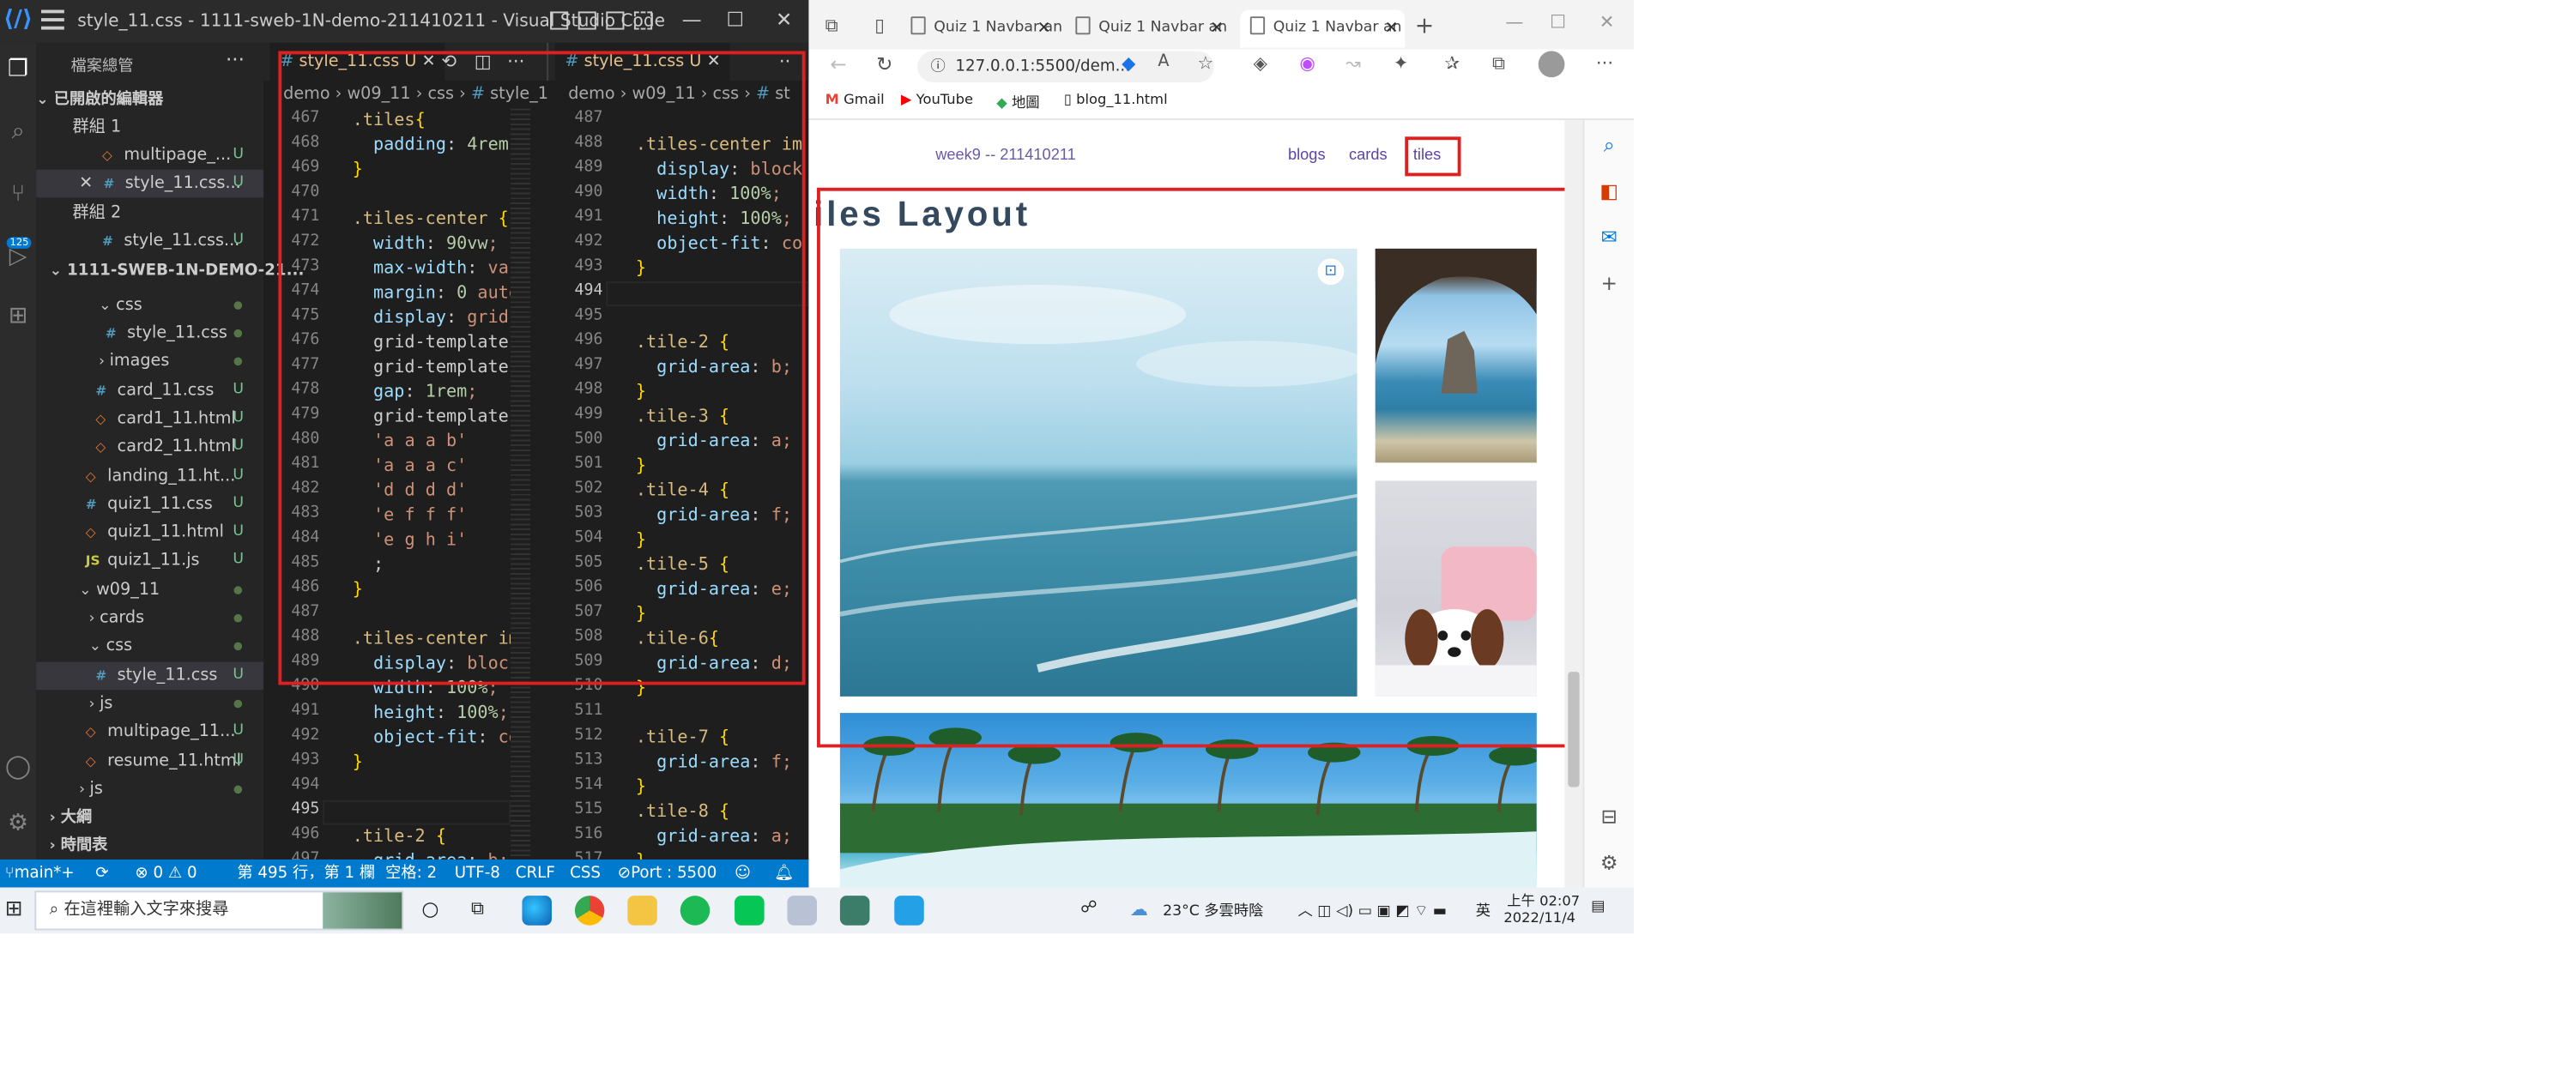  I want to click on refresh-icon: ↻, so click(884, 63).